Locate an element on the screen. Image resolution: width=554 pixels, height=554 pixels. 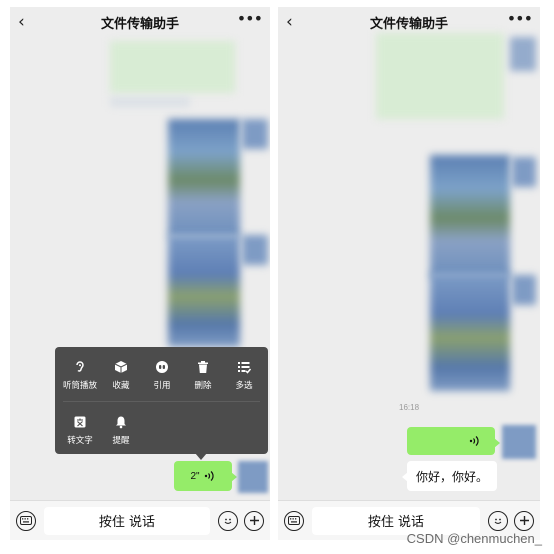
quote-icon is located at coordinates (162, 367).